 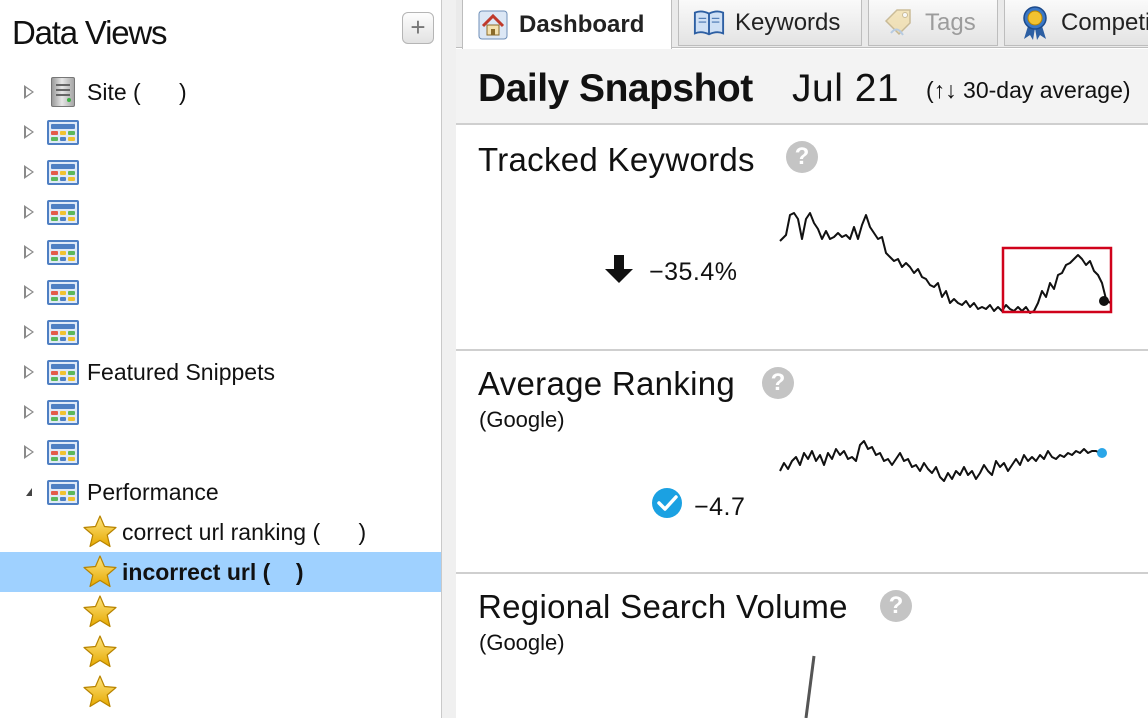 What do you see at coordinates (153, 491) in the screenshot?
I see `tree-item-label: Performance` at bounding box center [153, 491].